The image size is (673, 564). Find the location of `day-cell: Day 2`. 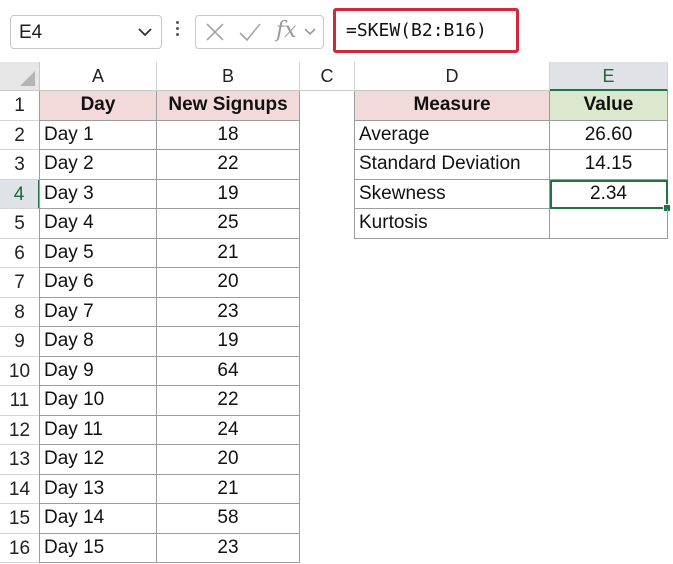

day-cell: Day 2 is located at coordinates (98, 165).